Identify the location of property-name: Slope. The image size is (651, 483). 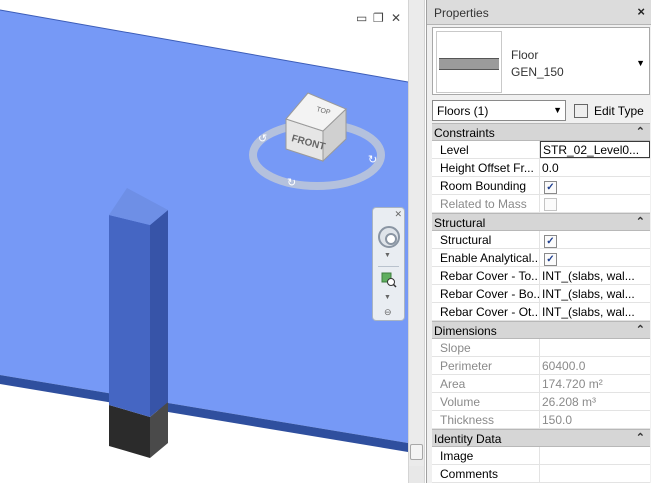
(486, 347).